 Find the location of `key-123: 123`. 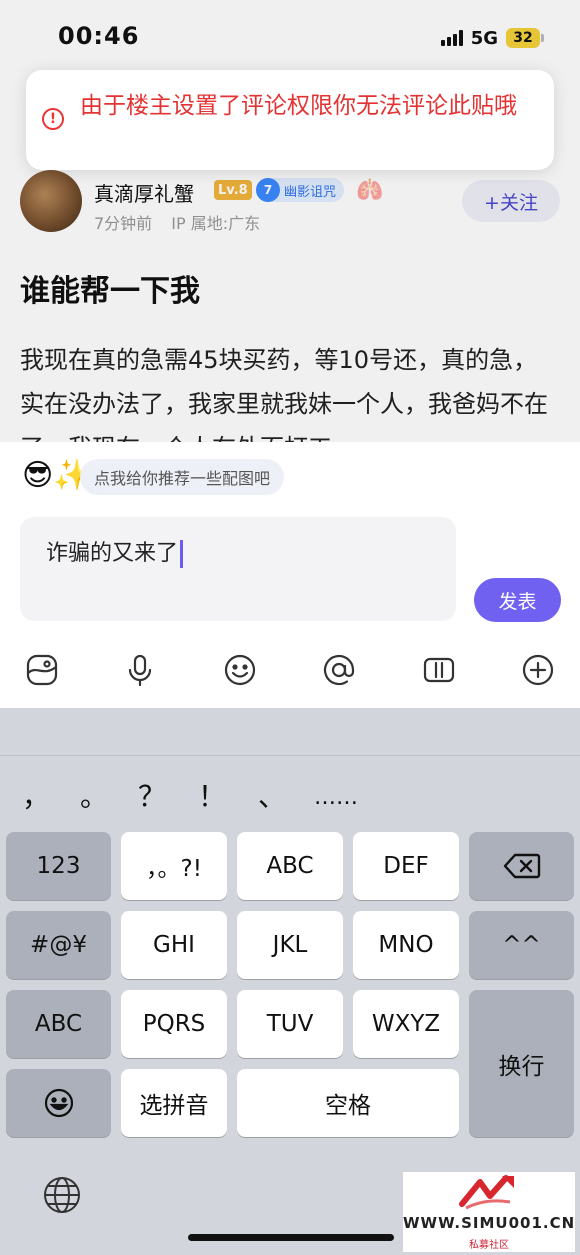

key-123: 123 is located at coordinates (58, 866).